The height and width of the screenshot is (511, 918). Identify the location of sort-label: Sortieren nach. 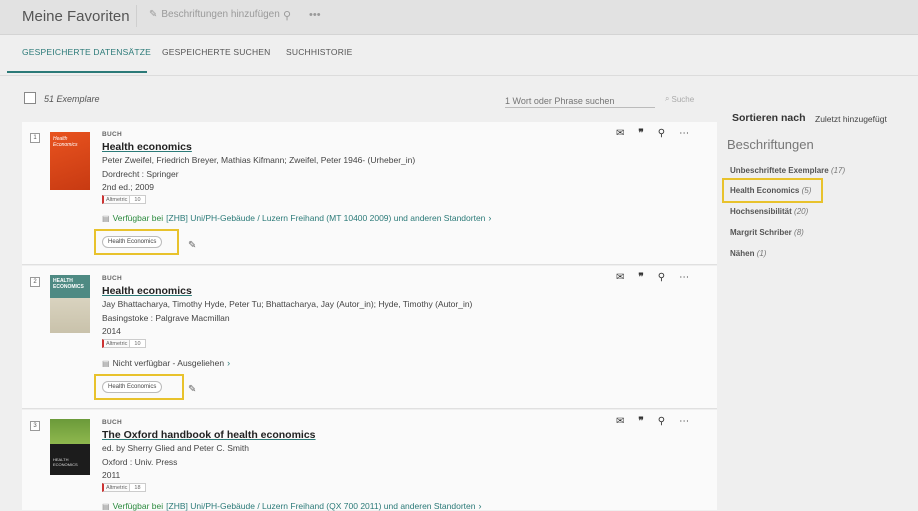
(769, 118).